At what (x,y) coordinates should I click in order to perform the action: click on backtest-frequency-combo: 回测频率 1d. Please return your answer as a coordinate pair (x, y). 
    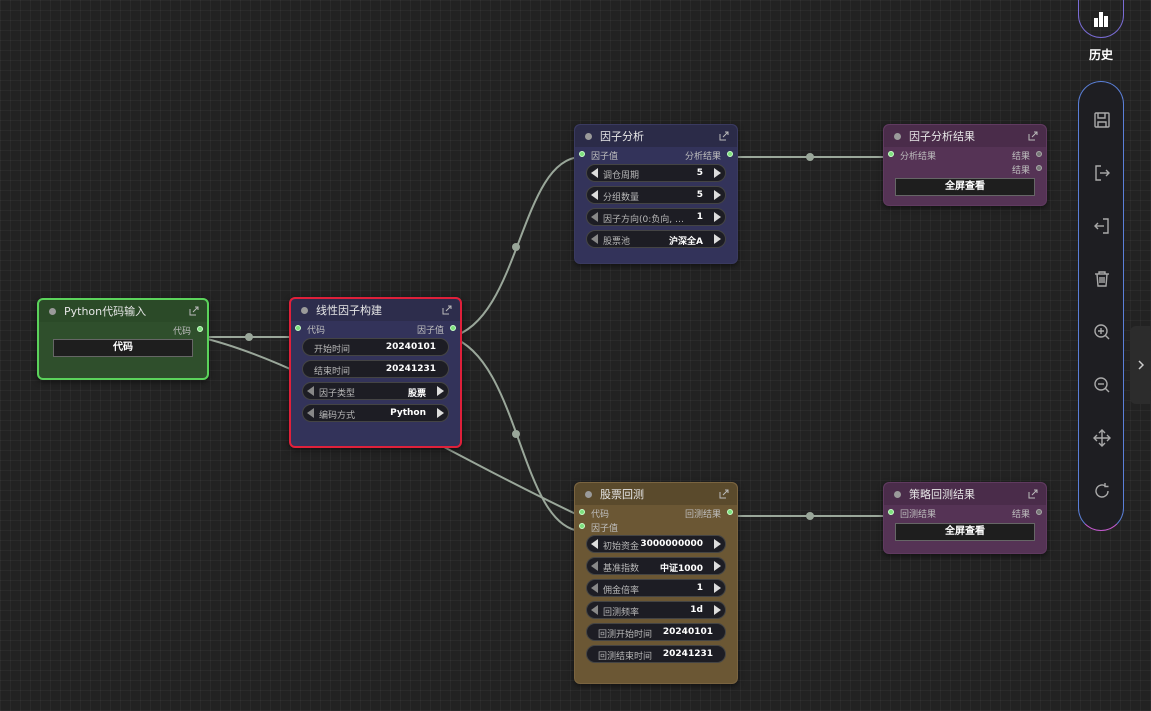
    Looking at the image, I should click on (656, 610).